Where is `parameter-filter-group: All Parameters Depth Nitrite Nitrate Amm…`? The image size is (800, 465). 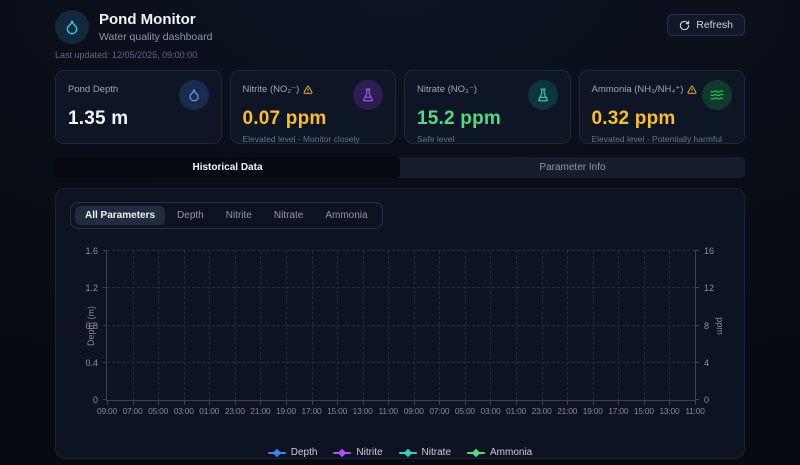
parameter-filter-group: All Parameters Depth Nitrite Nitrate Amm… is located at coordinates (226, 215).